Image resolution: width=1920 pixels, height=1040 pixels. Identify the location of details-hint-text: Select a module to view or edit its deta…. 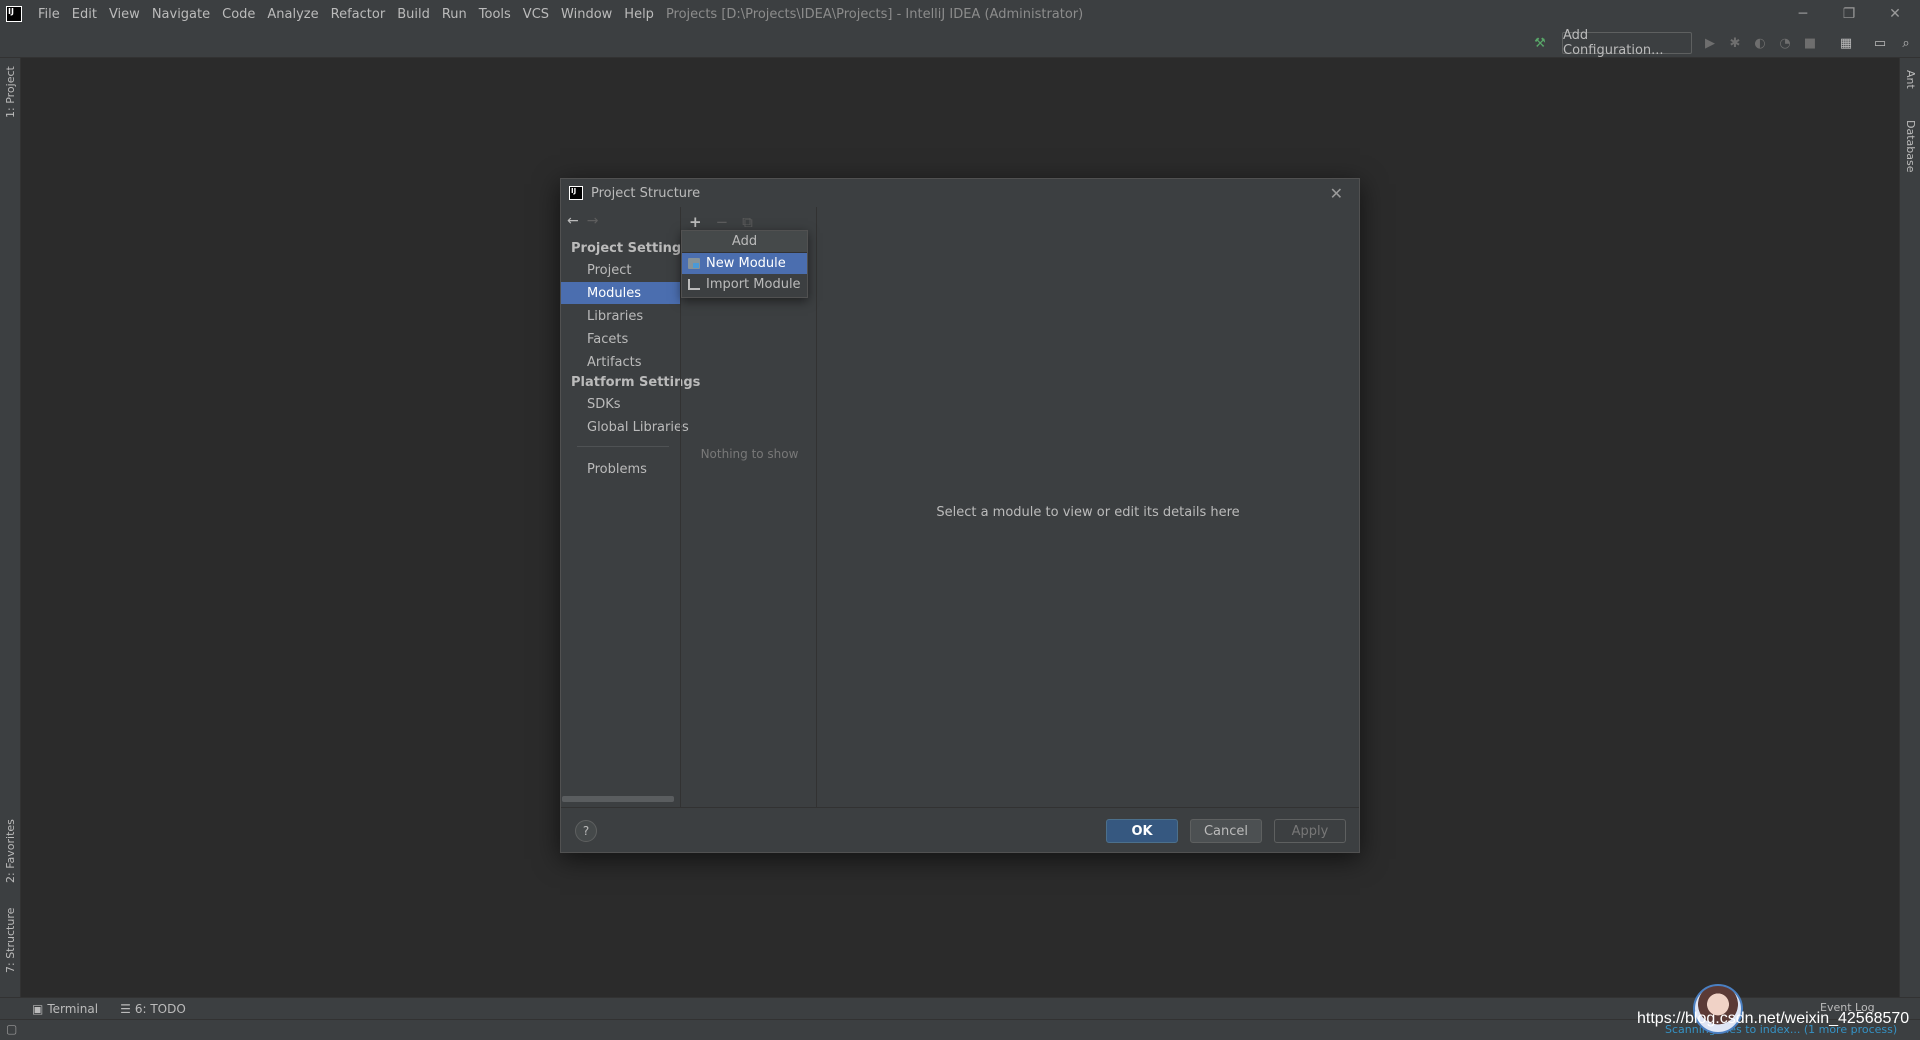
(1088, 512).